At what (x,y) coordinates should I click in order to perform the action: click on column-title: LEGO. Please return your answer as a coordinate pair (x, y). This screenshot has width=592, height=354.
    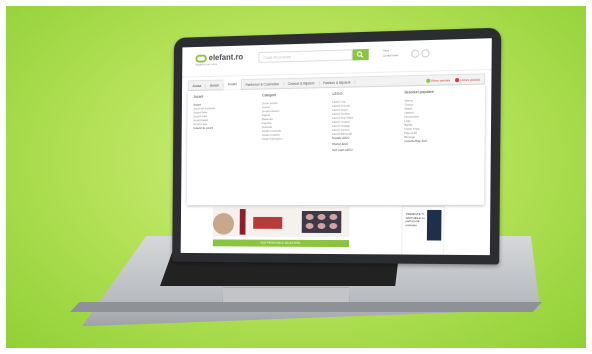
    Looking at the image, I should click on (337, 93).